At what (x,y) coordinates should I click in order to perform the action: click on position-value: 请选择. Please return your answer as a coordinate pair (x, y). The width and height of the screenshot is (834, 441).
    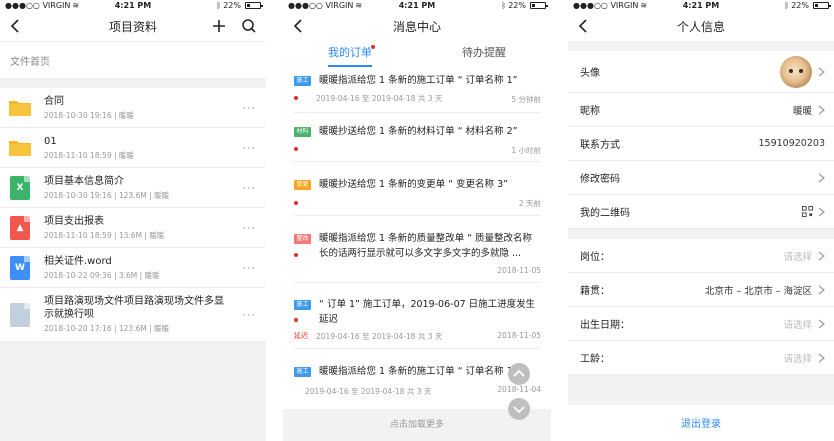
    Looking at the image, I should click on (797, 257).